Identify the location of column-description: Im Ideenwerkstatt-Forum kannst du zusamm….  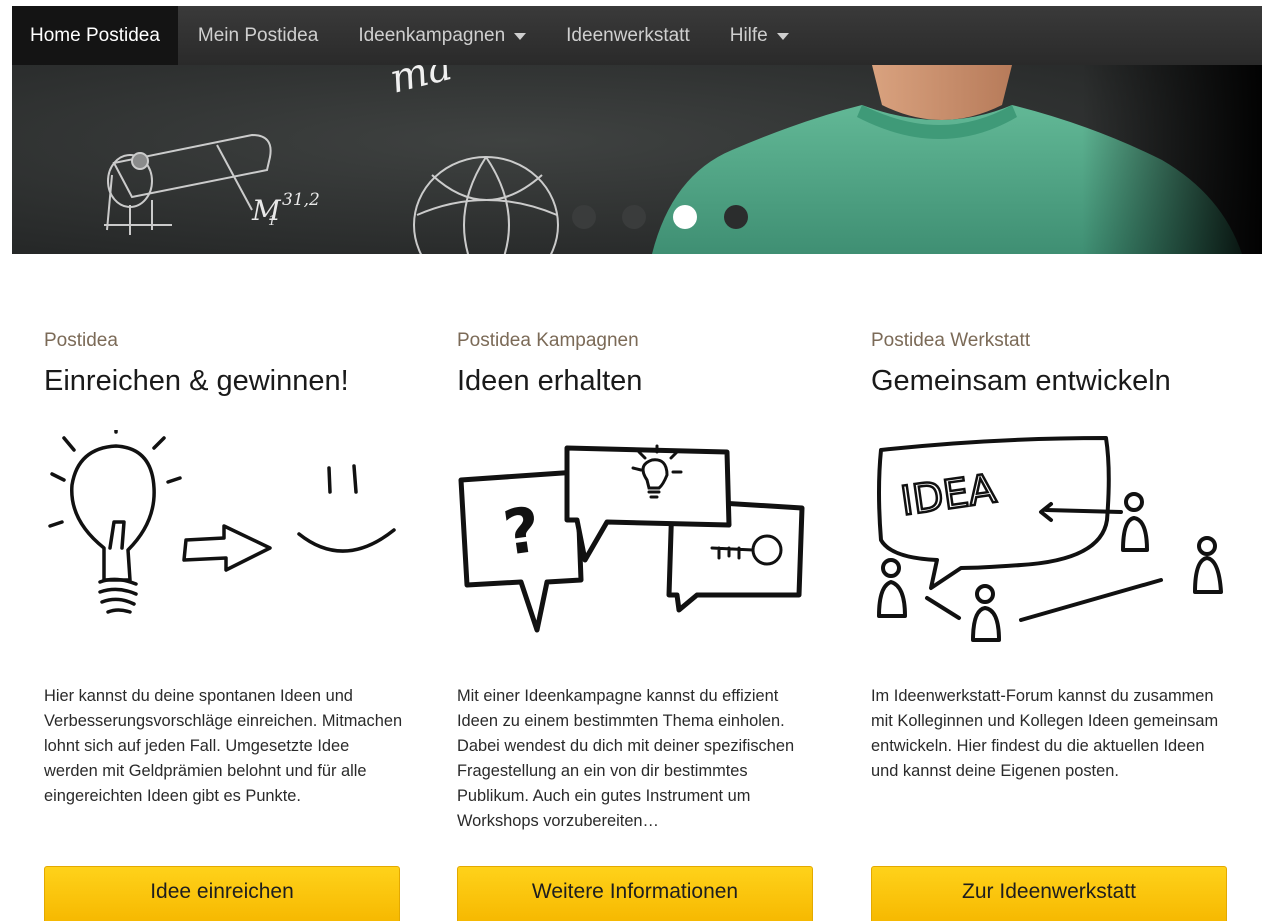
(1045, 733).